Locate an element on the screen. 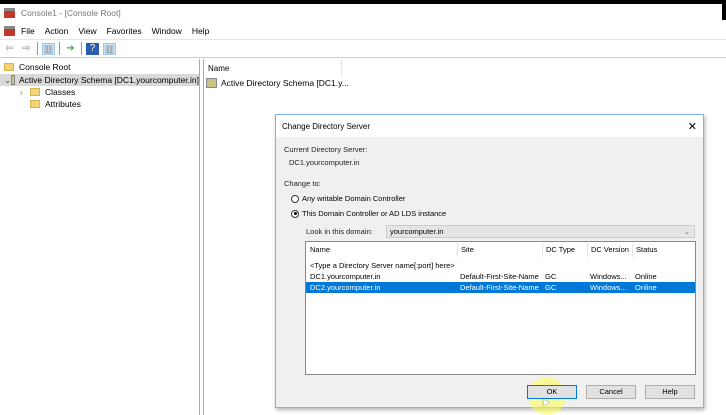  column-header-name: Name is located at coordinates (273, 67).